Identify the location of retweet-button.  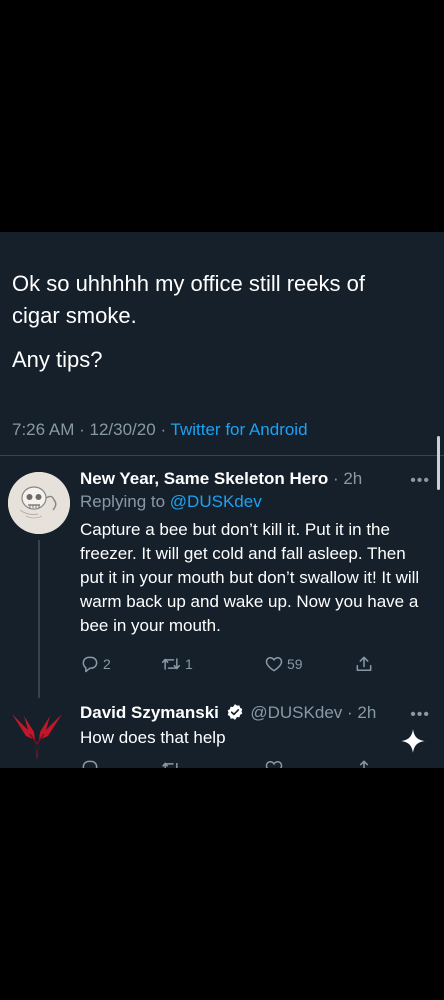
(171, 763).